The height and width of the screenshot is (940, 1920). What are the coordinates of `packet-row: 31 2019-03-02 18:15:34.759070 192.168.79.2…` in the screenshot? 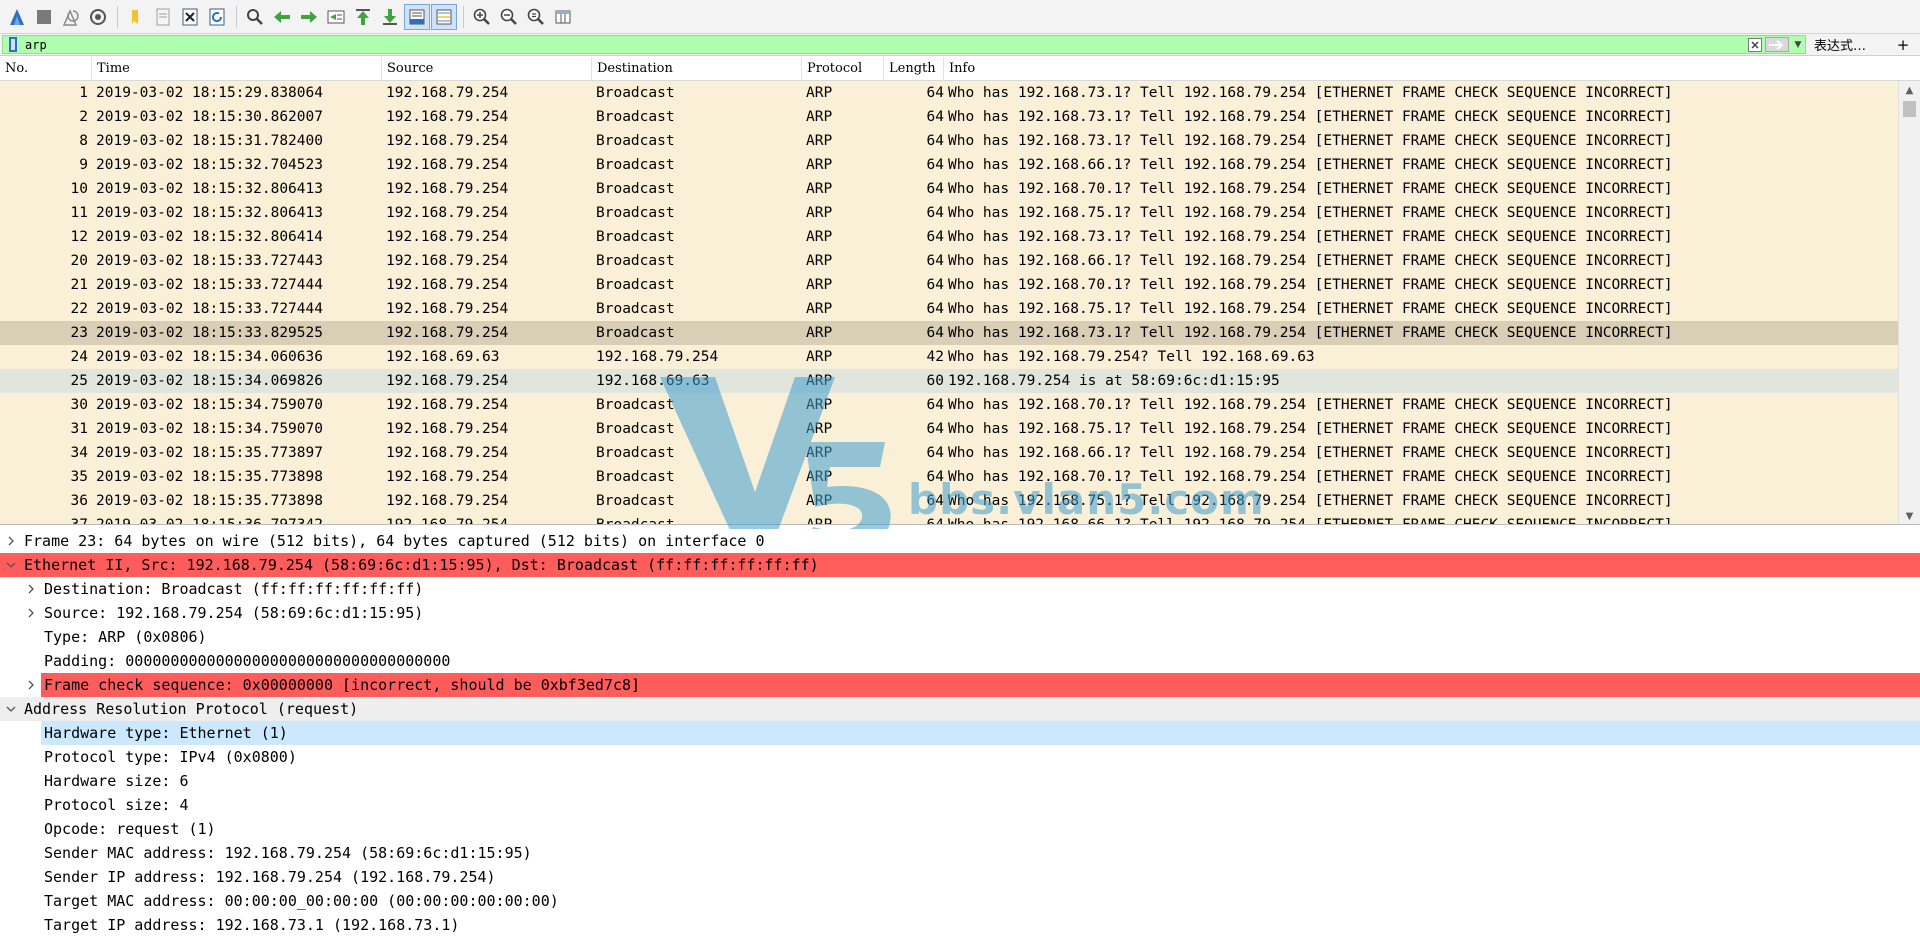 It's located at (949, 429).